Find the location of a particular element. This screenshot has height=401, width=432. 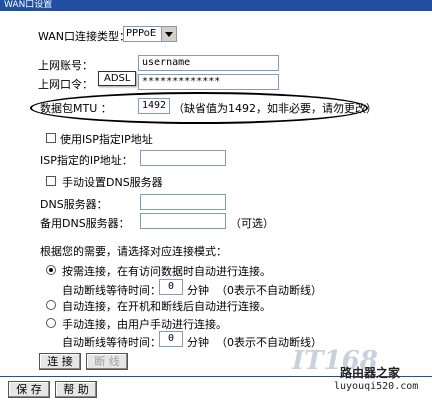

isp-ip-input is located at coordinates (183, 158).